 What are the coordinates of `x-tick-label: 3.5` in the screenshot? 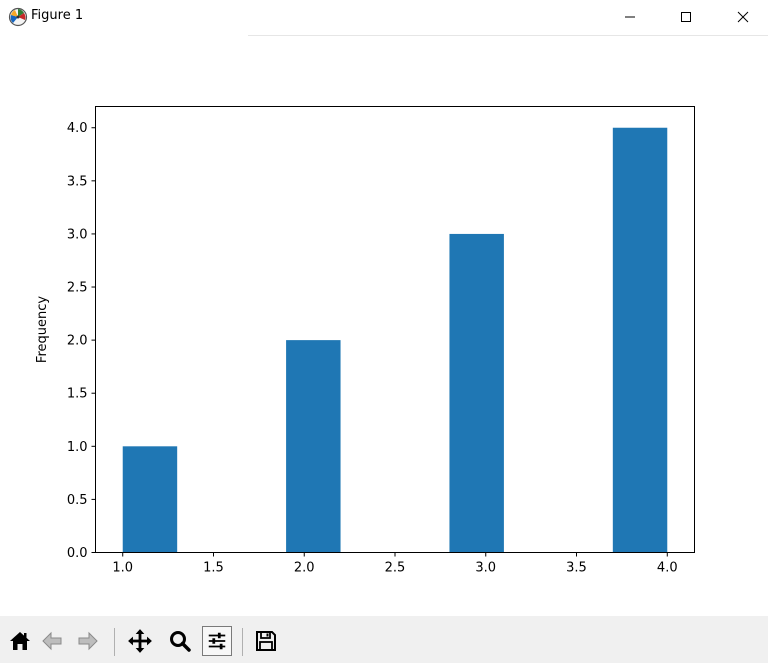 It's located at (576, 568).